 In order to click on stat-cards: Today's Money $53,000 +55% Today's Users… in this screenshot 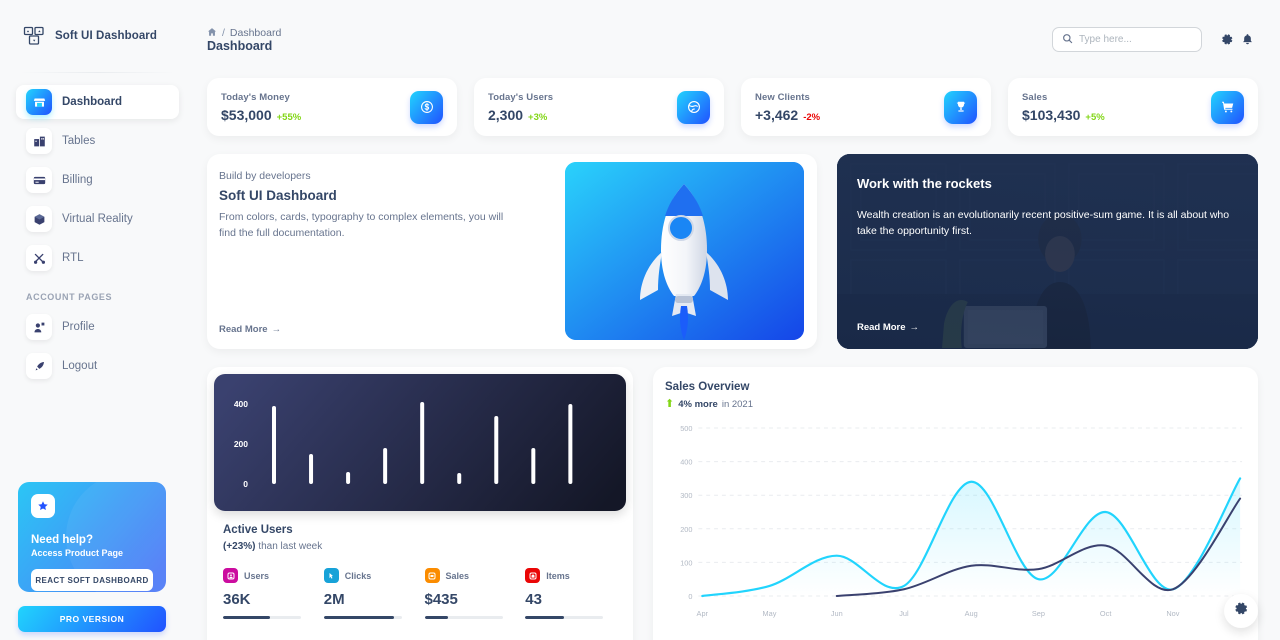, I will do `click(732, 107)`.